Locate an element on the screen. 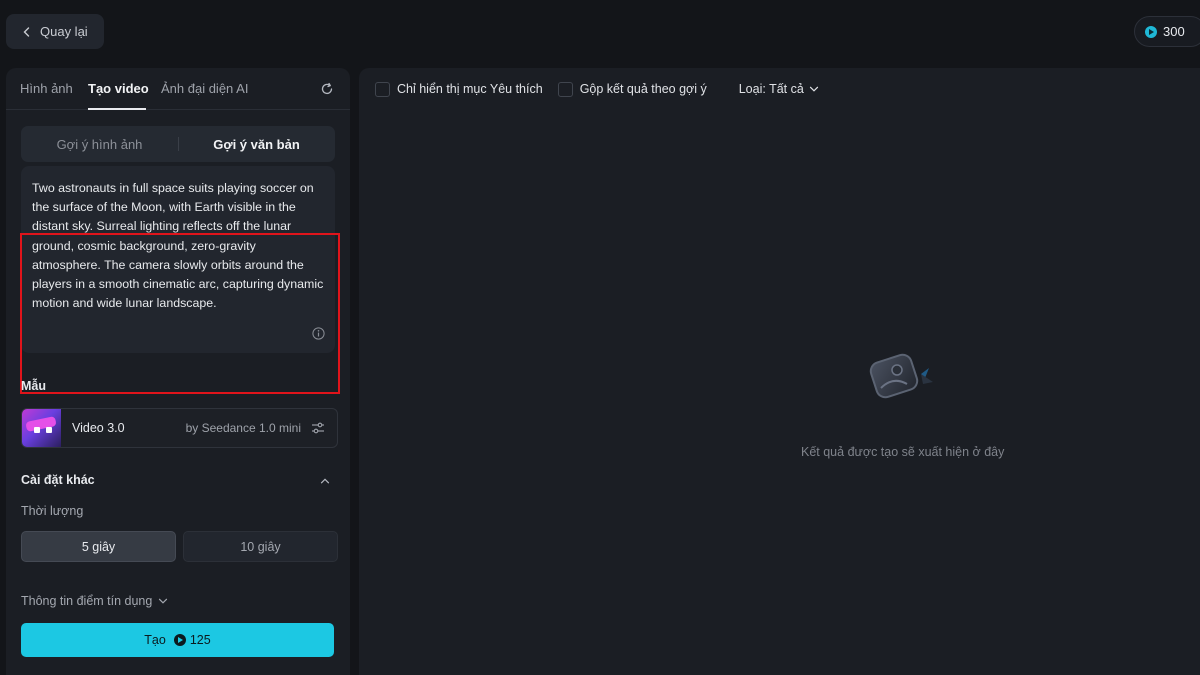 This screenshot has height=675, width=1200. segment-text-prompt: Gợi ý văn bản is located at coordinates (256, 144).